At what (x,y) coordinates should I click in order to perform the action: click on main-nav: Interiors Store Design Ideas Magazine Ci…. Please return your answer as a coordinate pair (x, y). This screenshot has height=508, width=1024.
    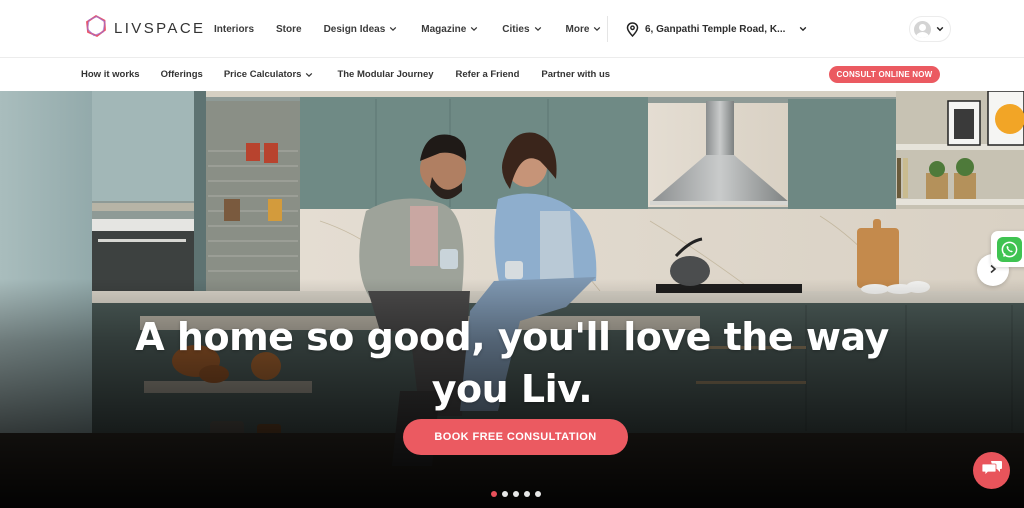
    Looking at the image, I should click on (407, 29).